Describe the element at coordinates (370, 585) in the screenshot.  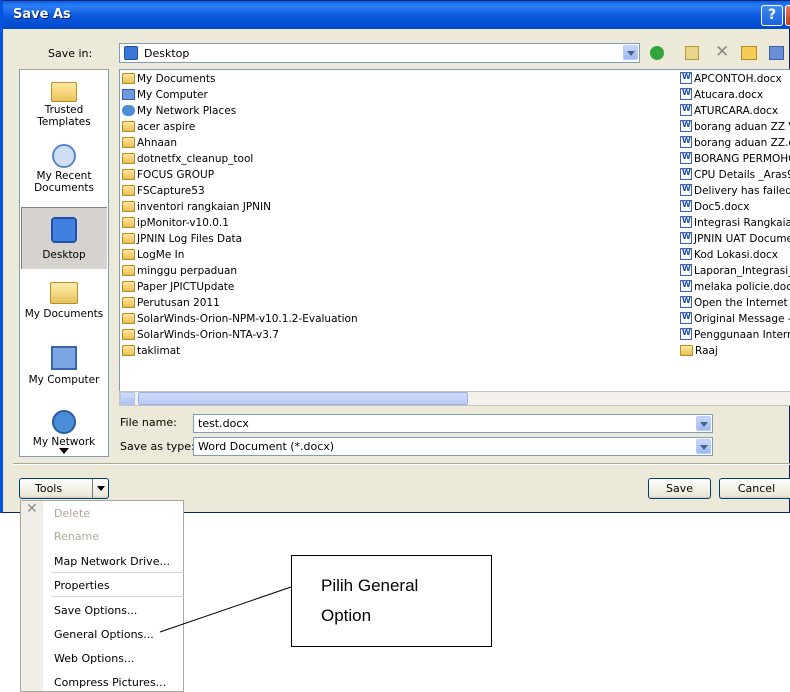
I see `annotation-line-1: Pilih General` at that location.